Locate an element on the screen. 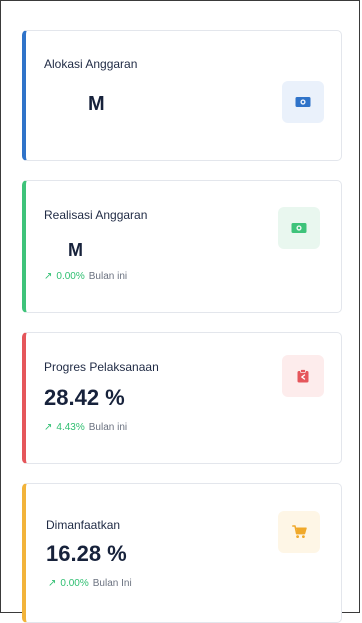 The height and width of the screenshot is (623, 362). card-value: 28.42 % is located at coordinates (84, 397).